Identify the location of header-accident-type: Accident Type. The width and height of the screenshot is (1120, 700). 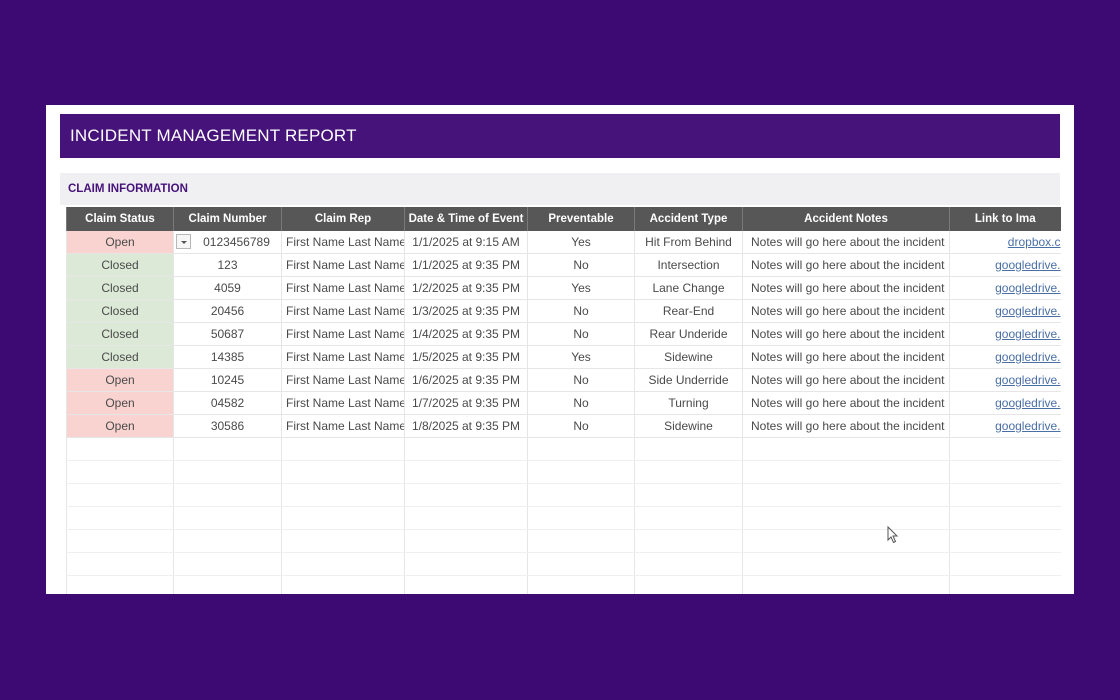
(688, 219).